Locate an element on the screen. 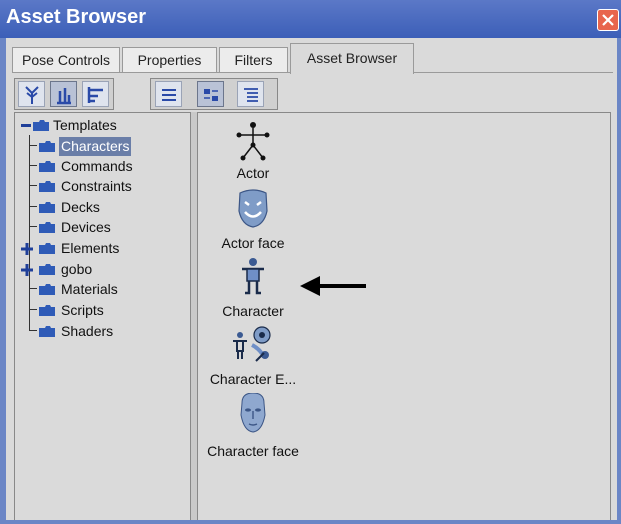 The width and height of the screenshot is (621, 524). tab-pose-controls: Pose Controls is located at coordinates (66, 60).